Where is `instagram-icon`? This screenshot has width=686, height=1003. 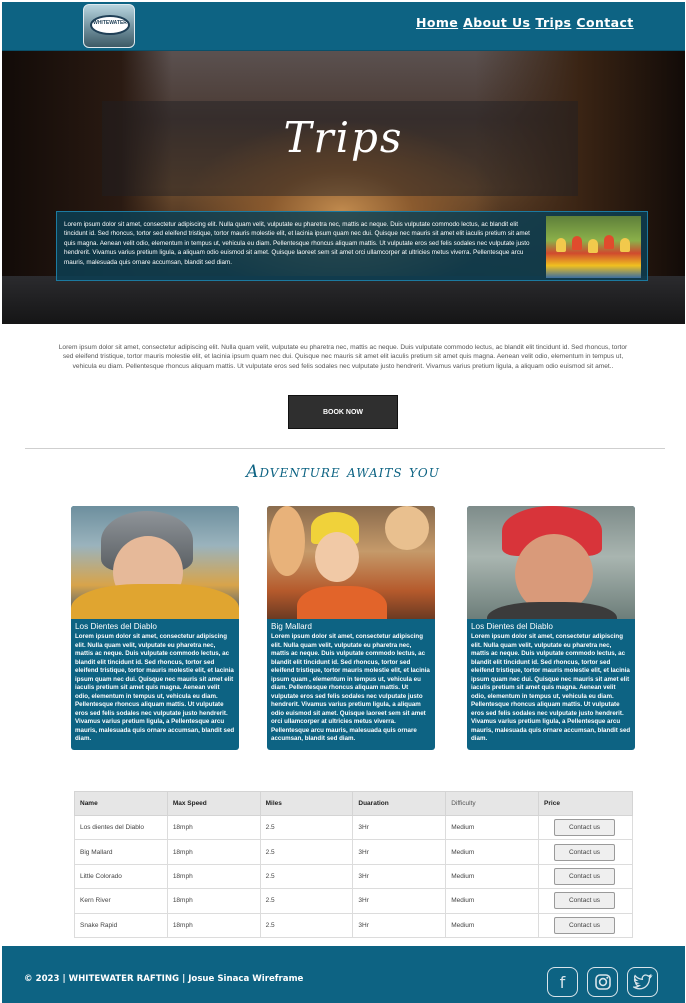 instagram-icon is located at coordinates (602, 982).